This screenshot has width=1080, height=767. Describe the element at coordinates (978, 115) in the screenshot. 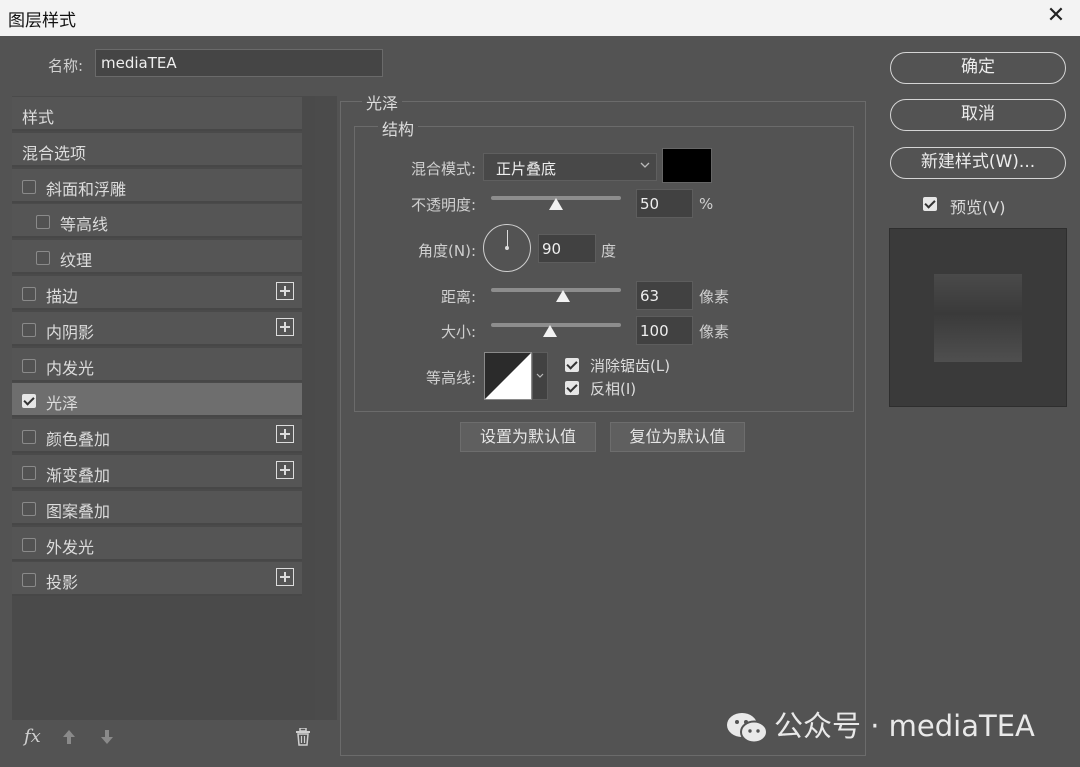

I see `cancel-button: 取消` at that location.